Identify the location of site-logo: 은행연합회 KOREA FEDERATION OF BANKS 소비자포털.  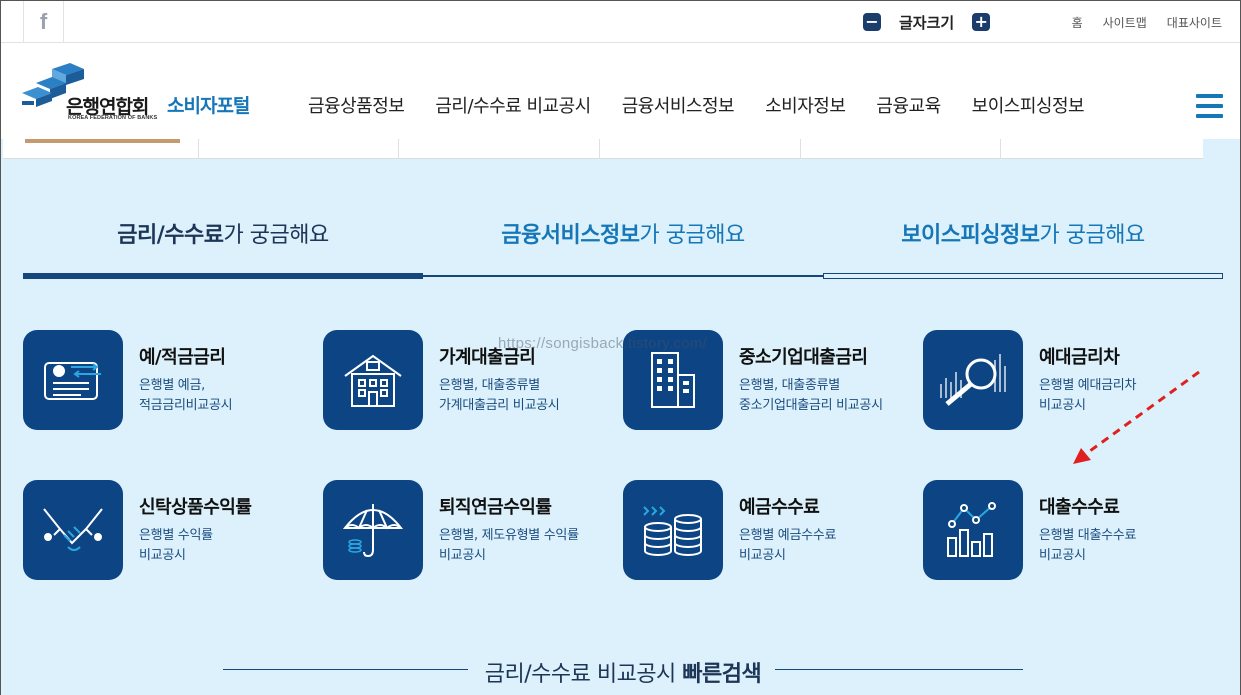
(147, 92).